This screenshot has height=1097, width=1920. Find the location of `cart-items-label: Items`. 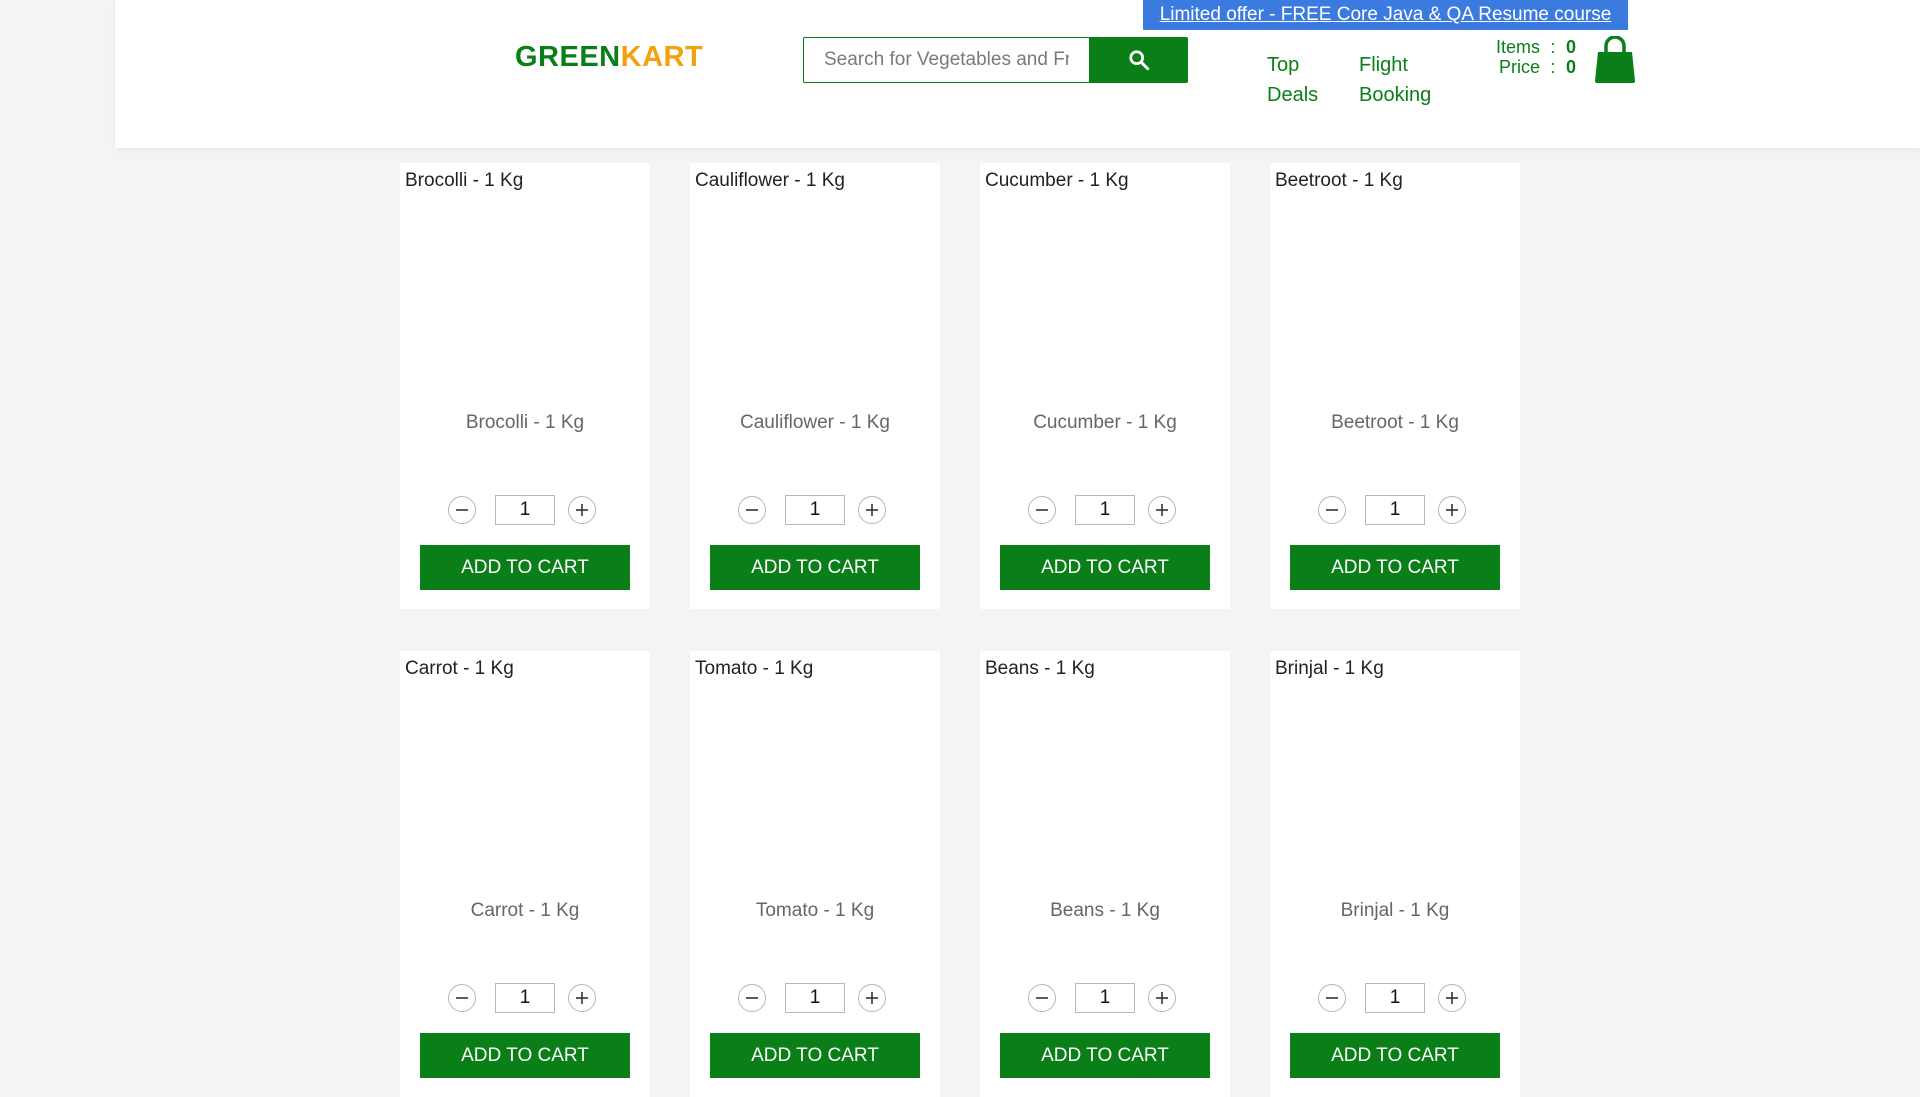

cart-items-label: Items is located at coordinates (1517, 47).